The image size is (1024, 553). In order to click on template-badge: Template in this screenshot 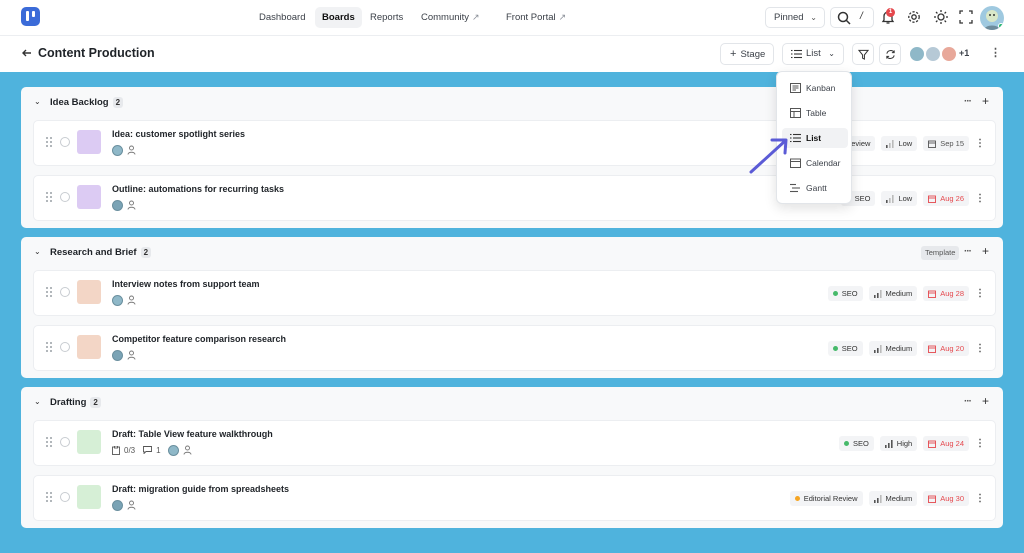, I will do `click(940, 253)`.